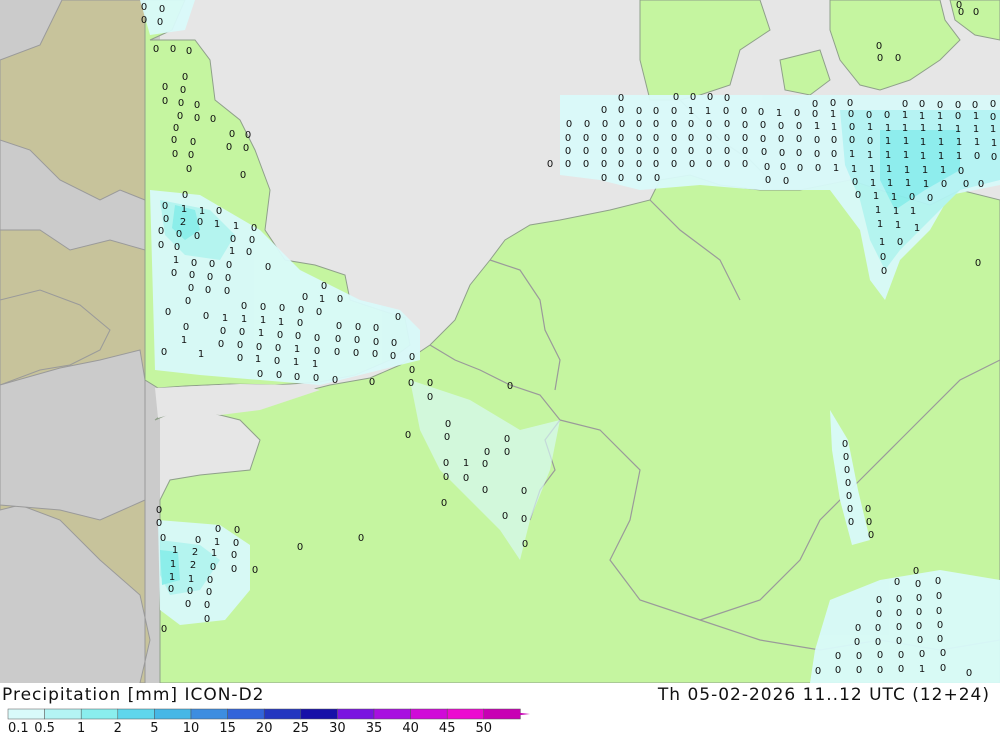  I want to click on precip-value-label: 2, so click(183, 222).